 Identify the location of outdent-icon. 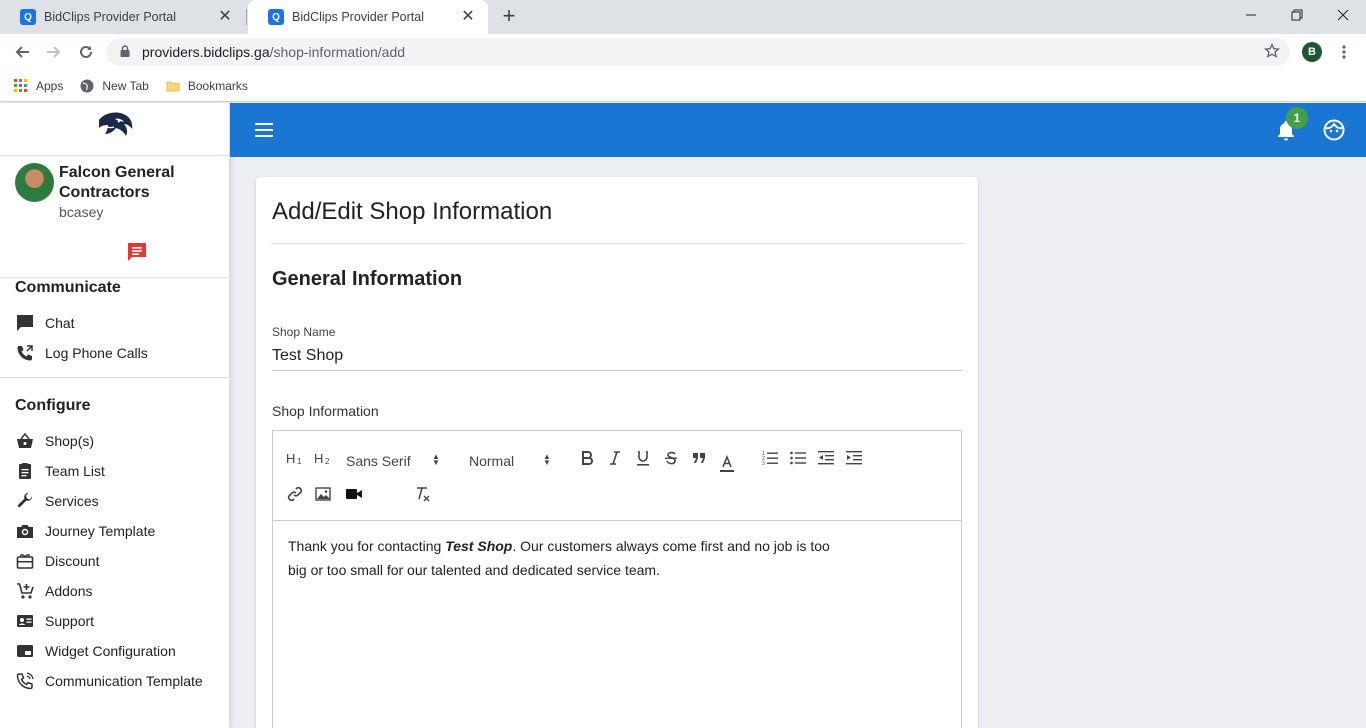
(826, 458).